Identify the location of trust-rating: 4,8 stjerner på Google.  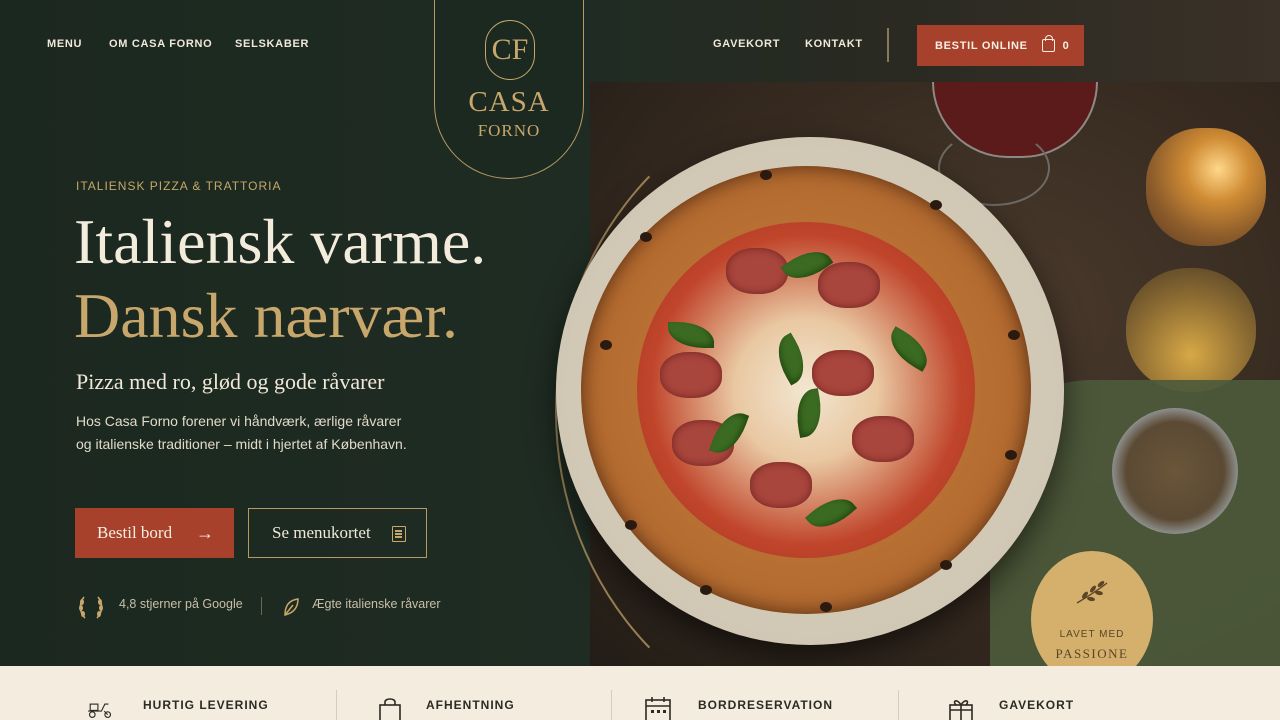
(181, 604).